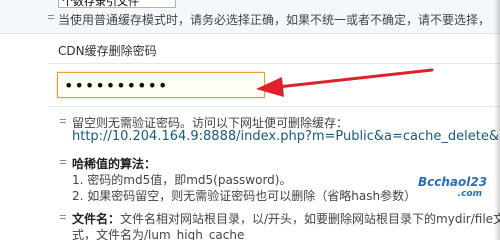 This screenshot has width=500, height=240. Describe the element at coordinates (107, 51) in the screenshot. I see `cdn-password-label: CDN缓存删除密码` at that location.